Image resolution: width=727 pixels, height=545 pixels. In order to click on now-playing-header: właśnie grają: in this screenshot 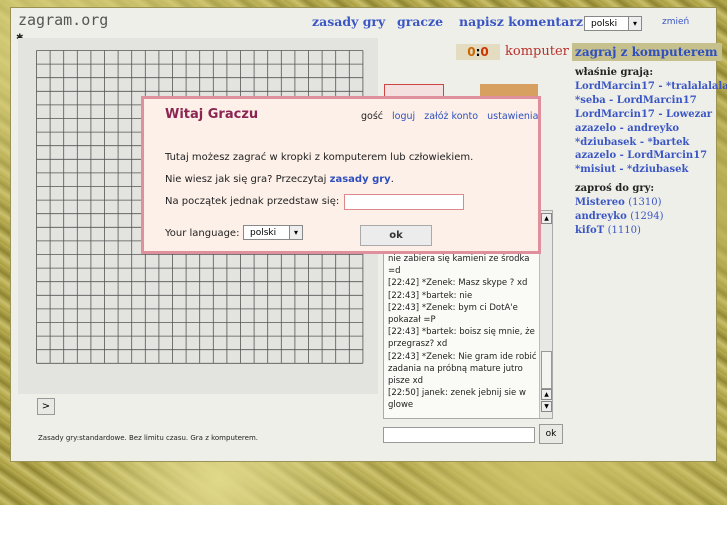, I will do `click(614, 72)`.